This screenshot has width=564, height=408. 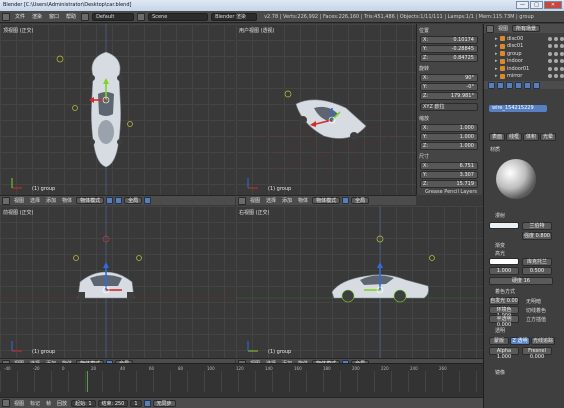 I want to click on scene-select: Scene, so click(x=178, y=16).